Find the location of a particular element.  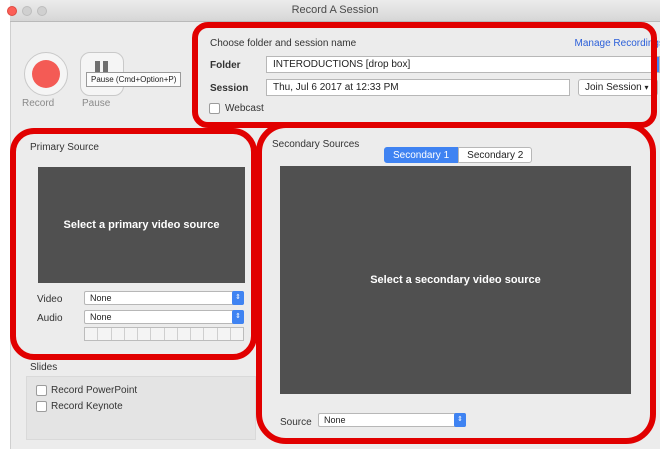

session-label: Session is located at coordinates (229, 88).